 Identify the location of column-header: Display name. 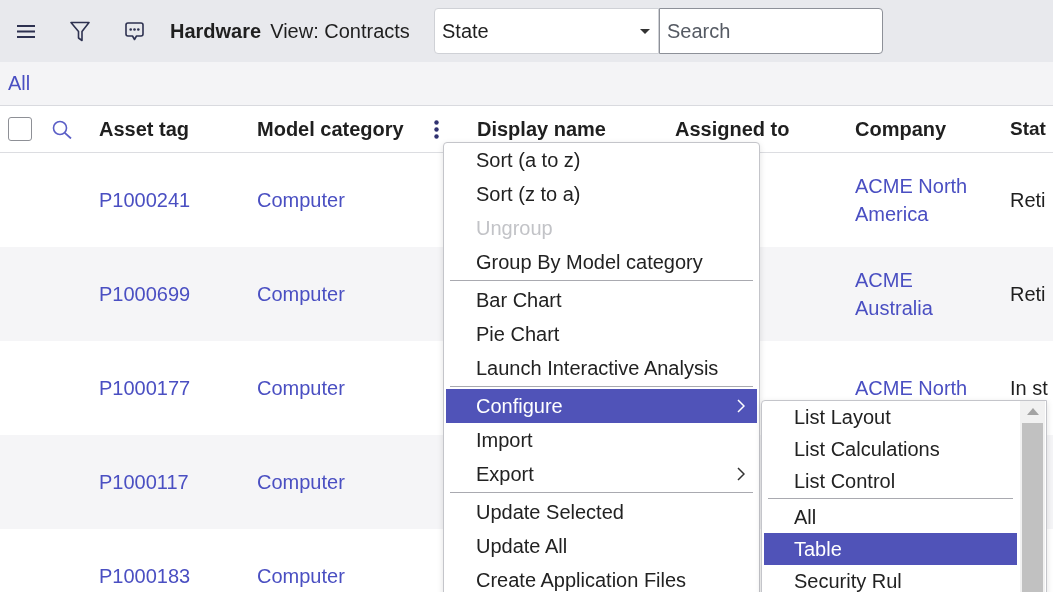
(541, 129).